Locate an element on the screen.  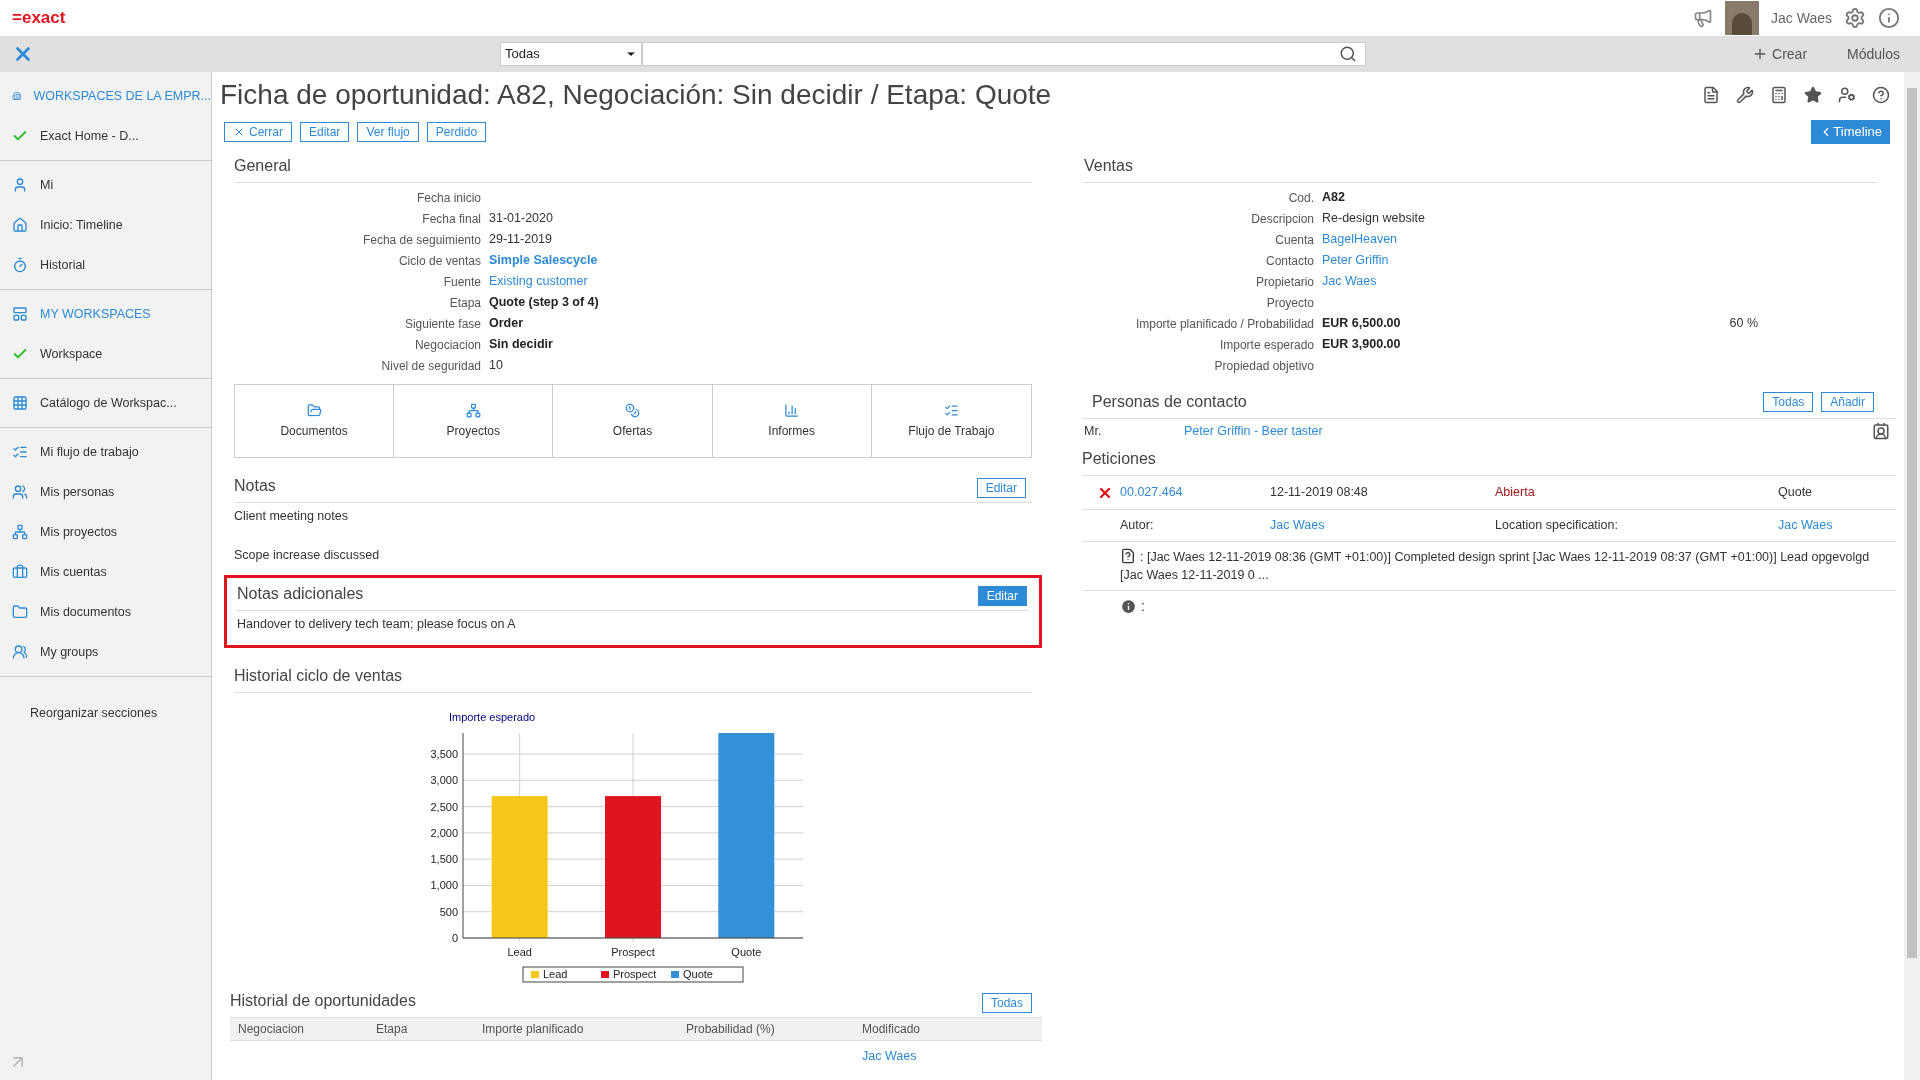
salutation: Mr. is located at coordinates (1093, 431).